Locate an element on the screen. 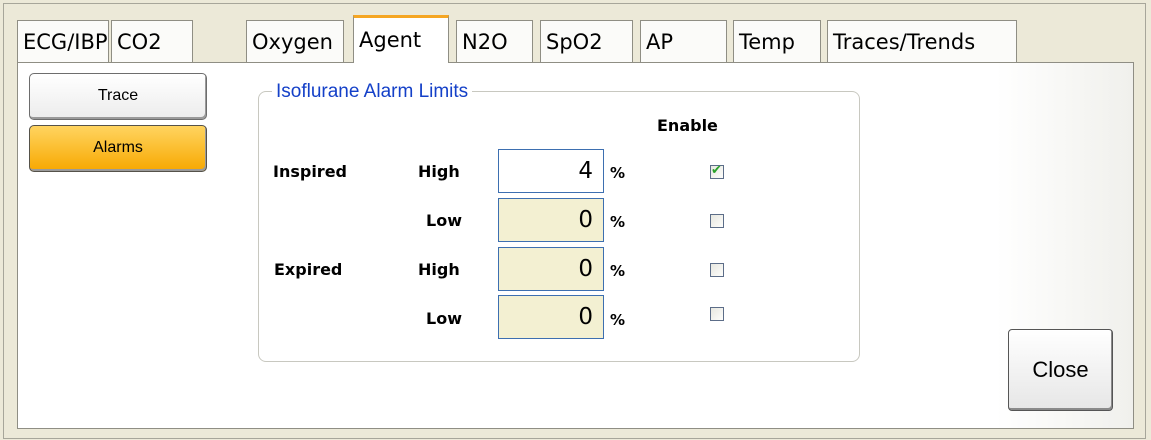 The height and width of the screenshot is (440, 1151). expired-high-field: 0 is located at coordinates (551, 269).